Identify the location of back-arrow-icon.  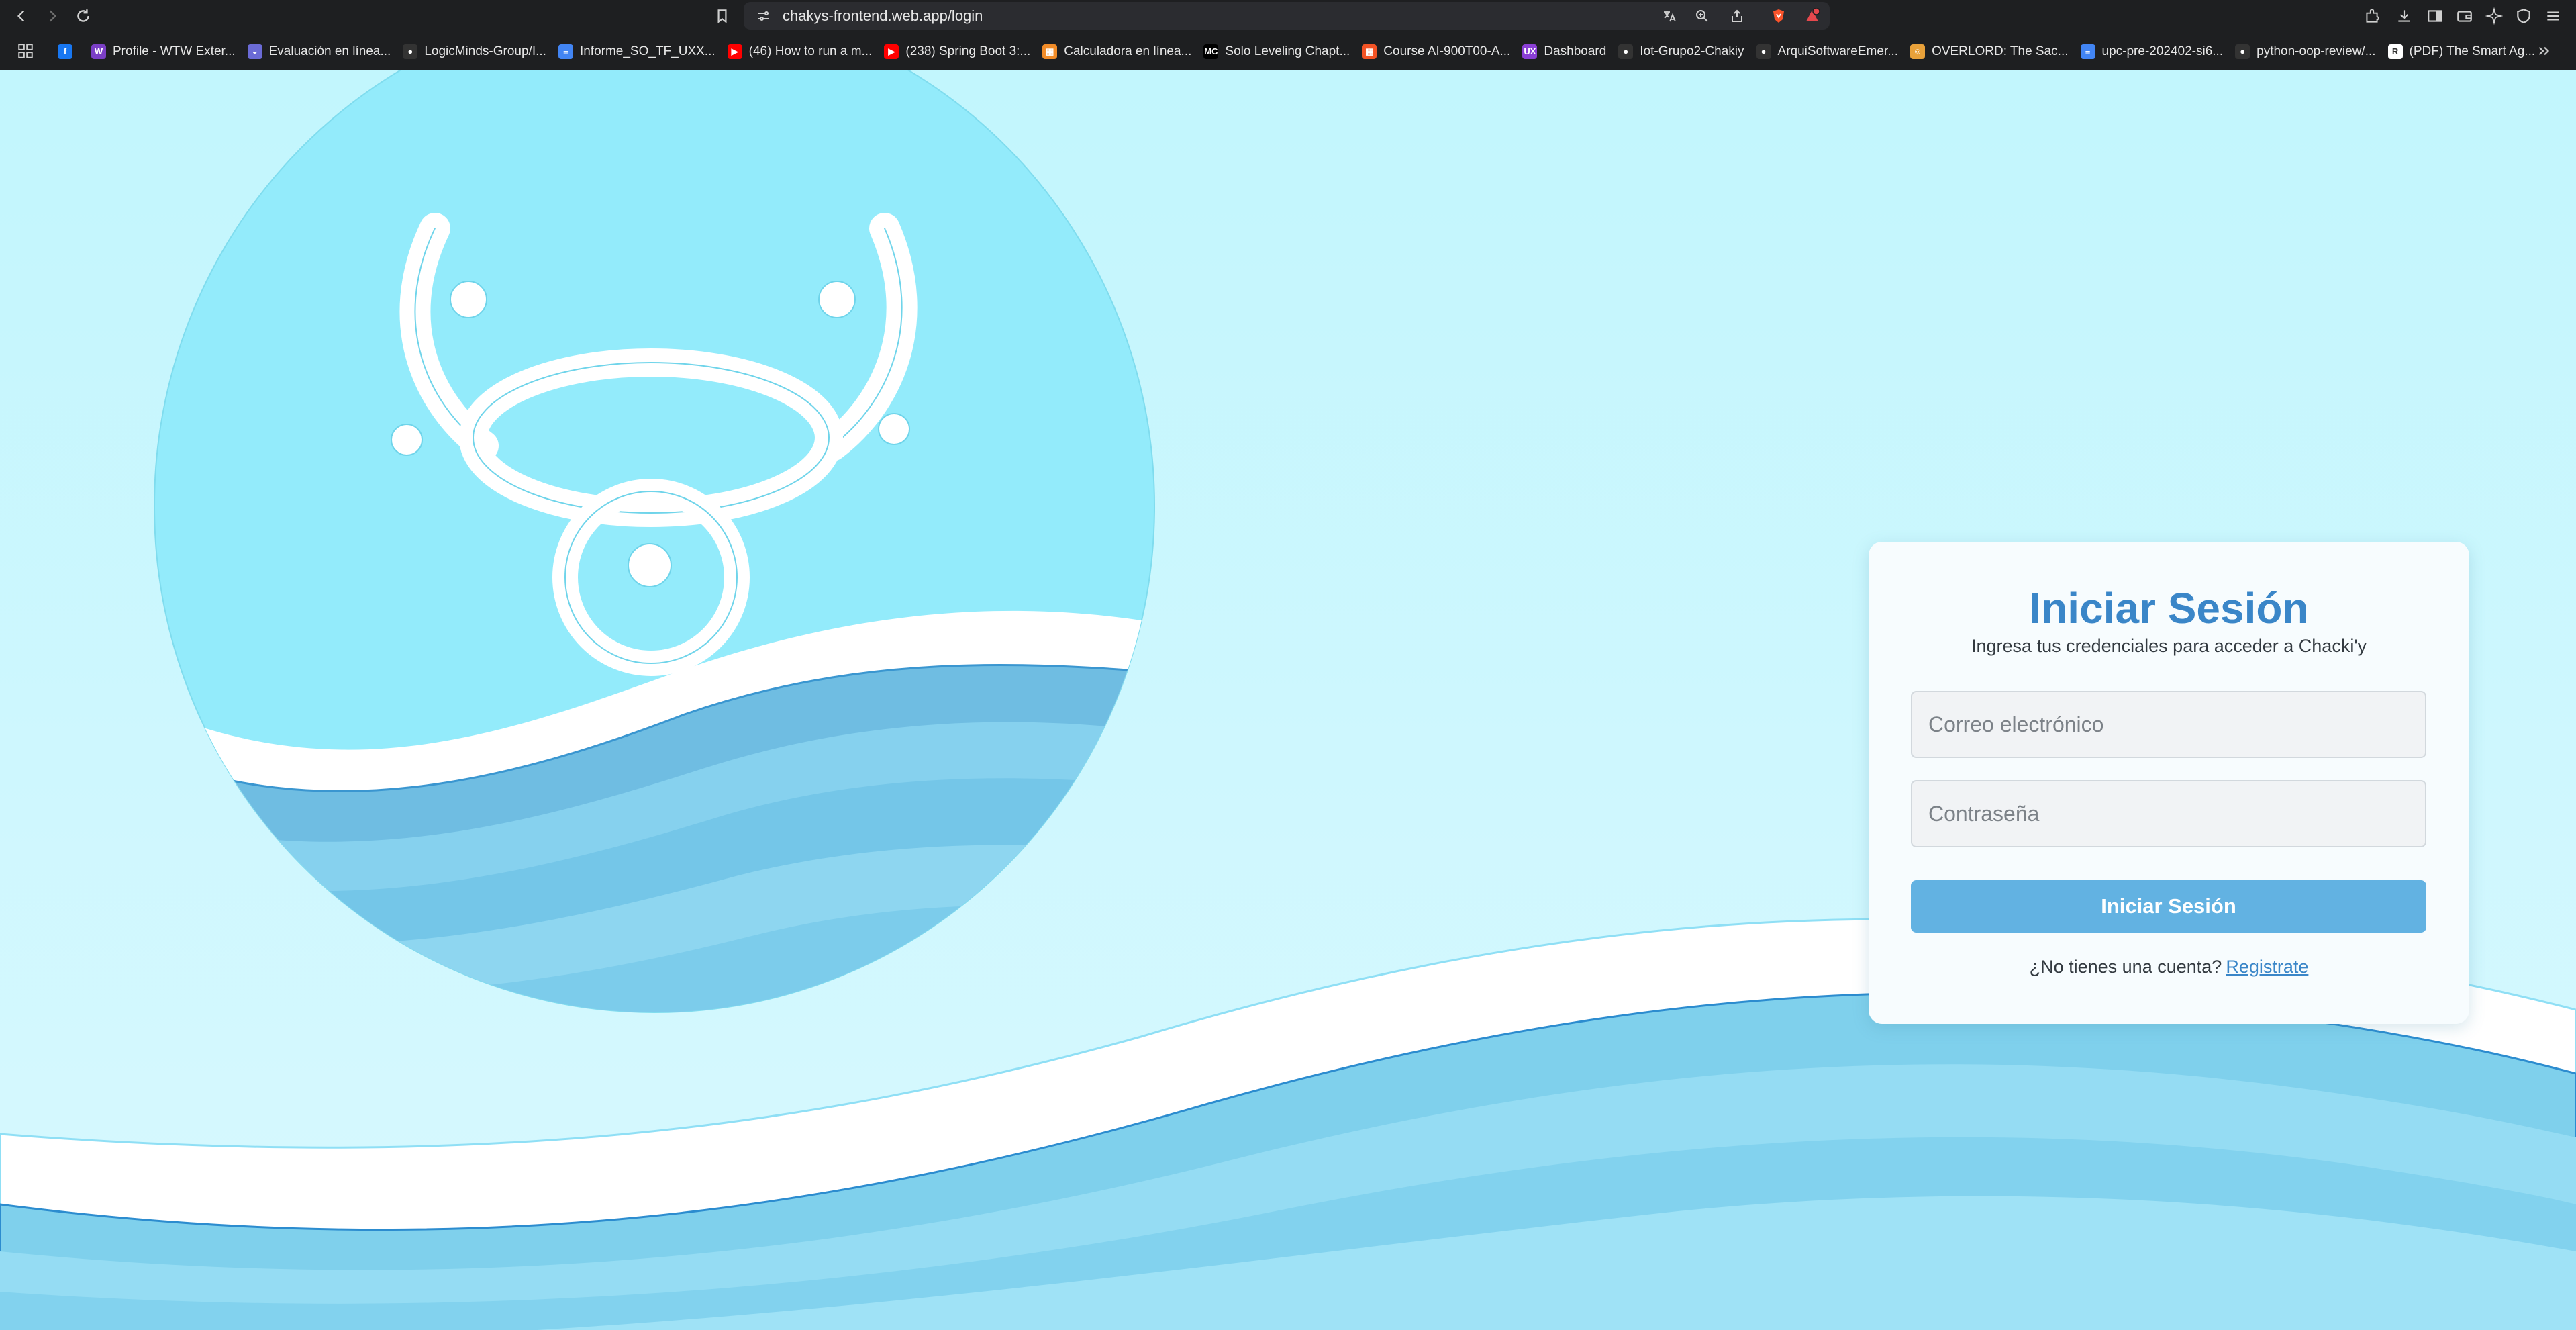
(21, 16).